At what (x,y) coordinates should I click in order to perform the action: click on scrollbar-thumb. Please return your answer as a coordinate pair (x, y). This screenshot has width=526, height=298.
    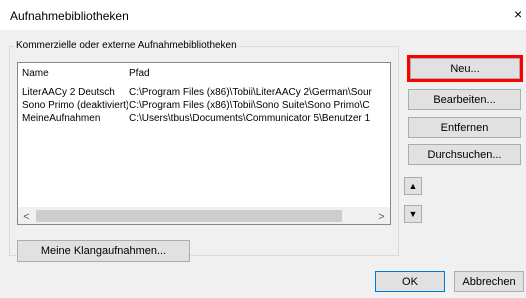
    Looking at the image, I should click on (189, 216).